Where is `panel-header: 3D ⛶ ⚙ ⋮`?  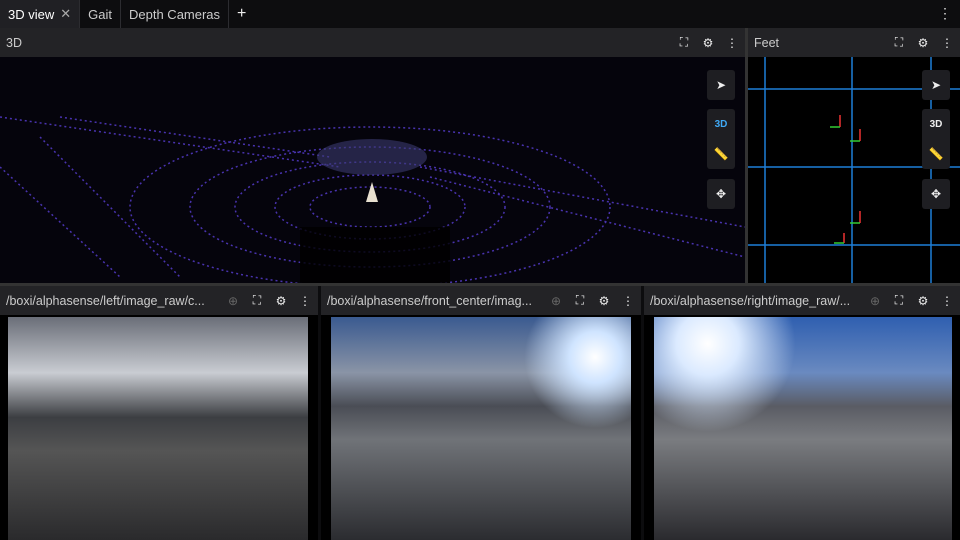 panel-header: 3D ⛶ ⚙ ⋮ is located at coordinates (372, 42).